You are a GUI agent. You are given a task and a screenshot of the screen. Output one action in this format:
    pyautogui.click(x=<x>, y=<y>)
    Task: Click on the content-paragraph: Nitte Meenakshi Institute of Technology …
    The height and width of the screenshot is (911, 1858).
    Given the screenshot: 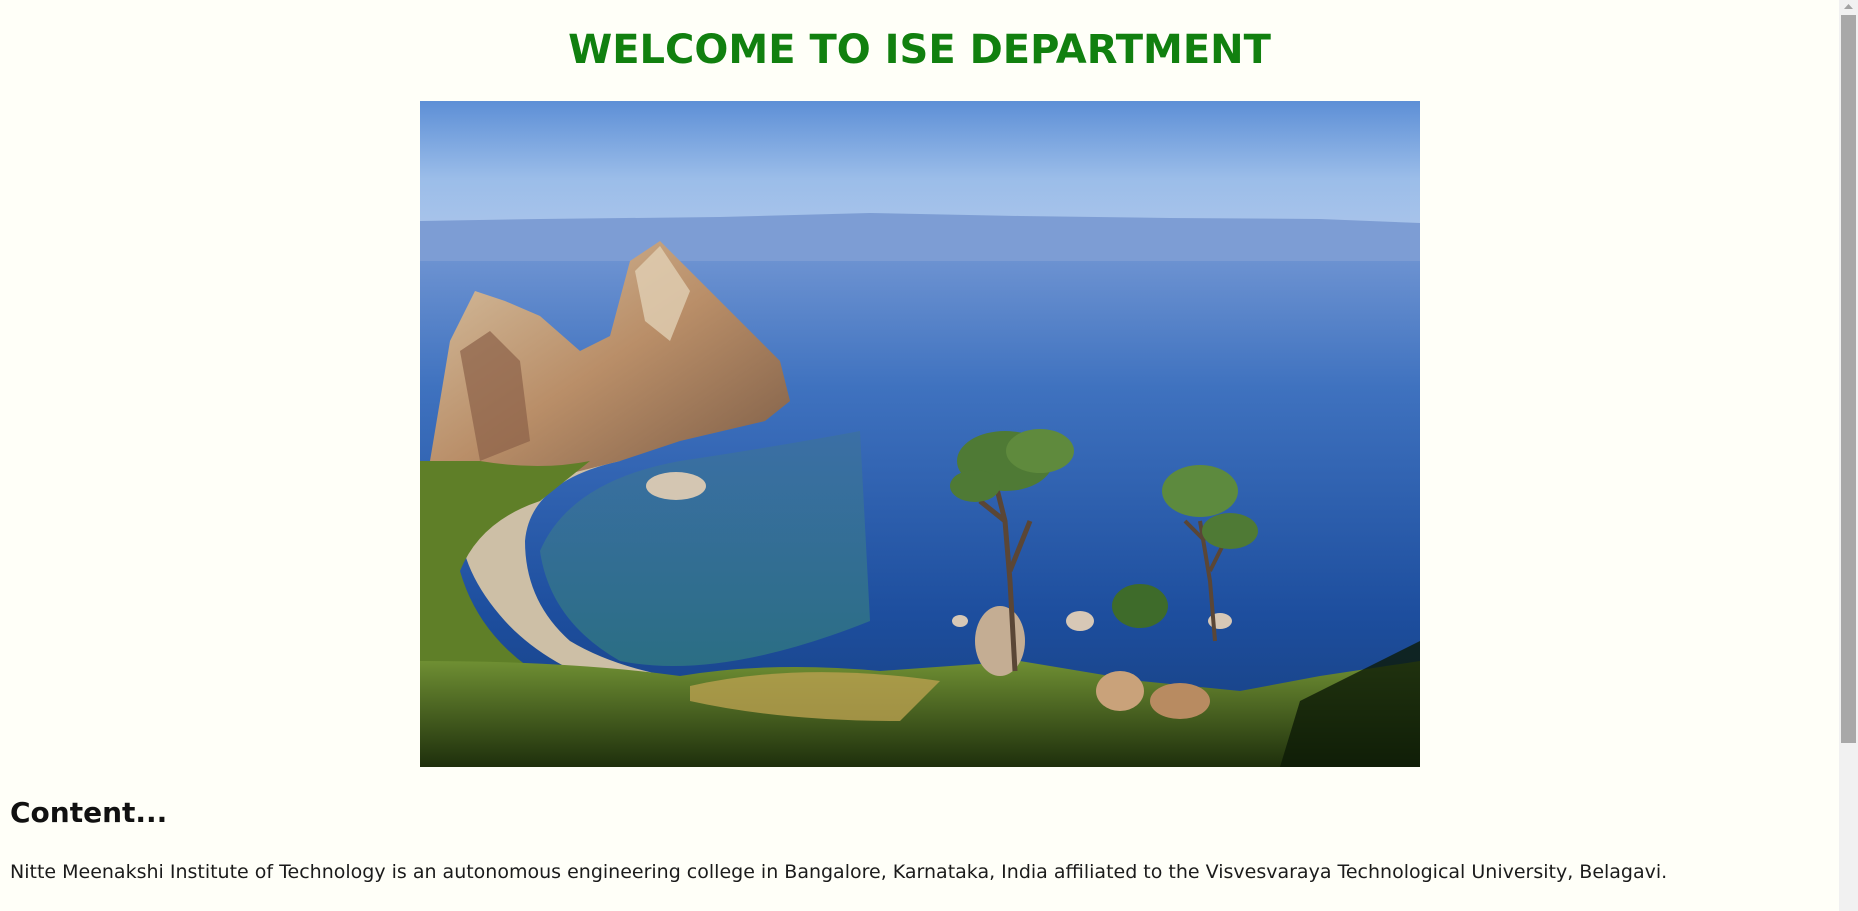 What is the action you would take?
    pyautogui.click(x=839, y=872)
    